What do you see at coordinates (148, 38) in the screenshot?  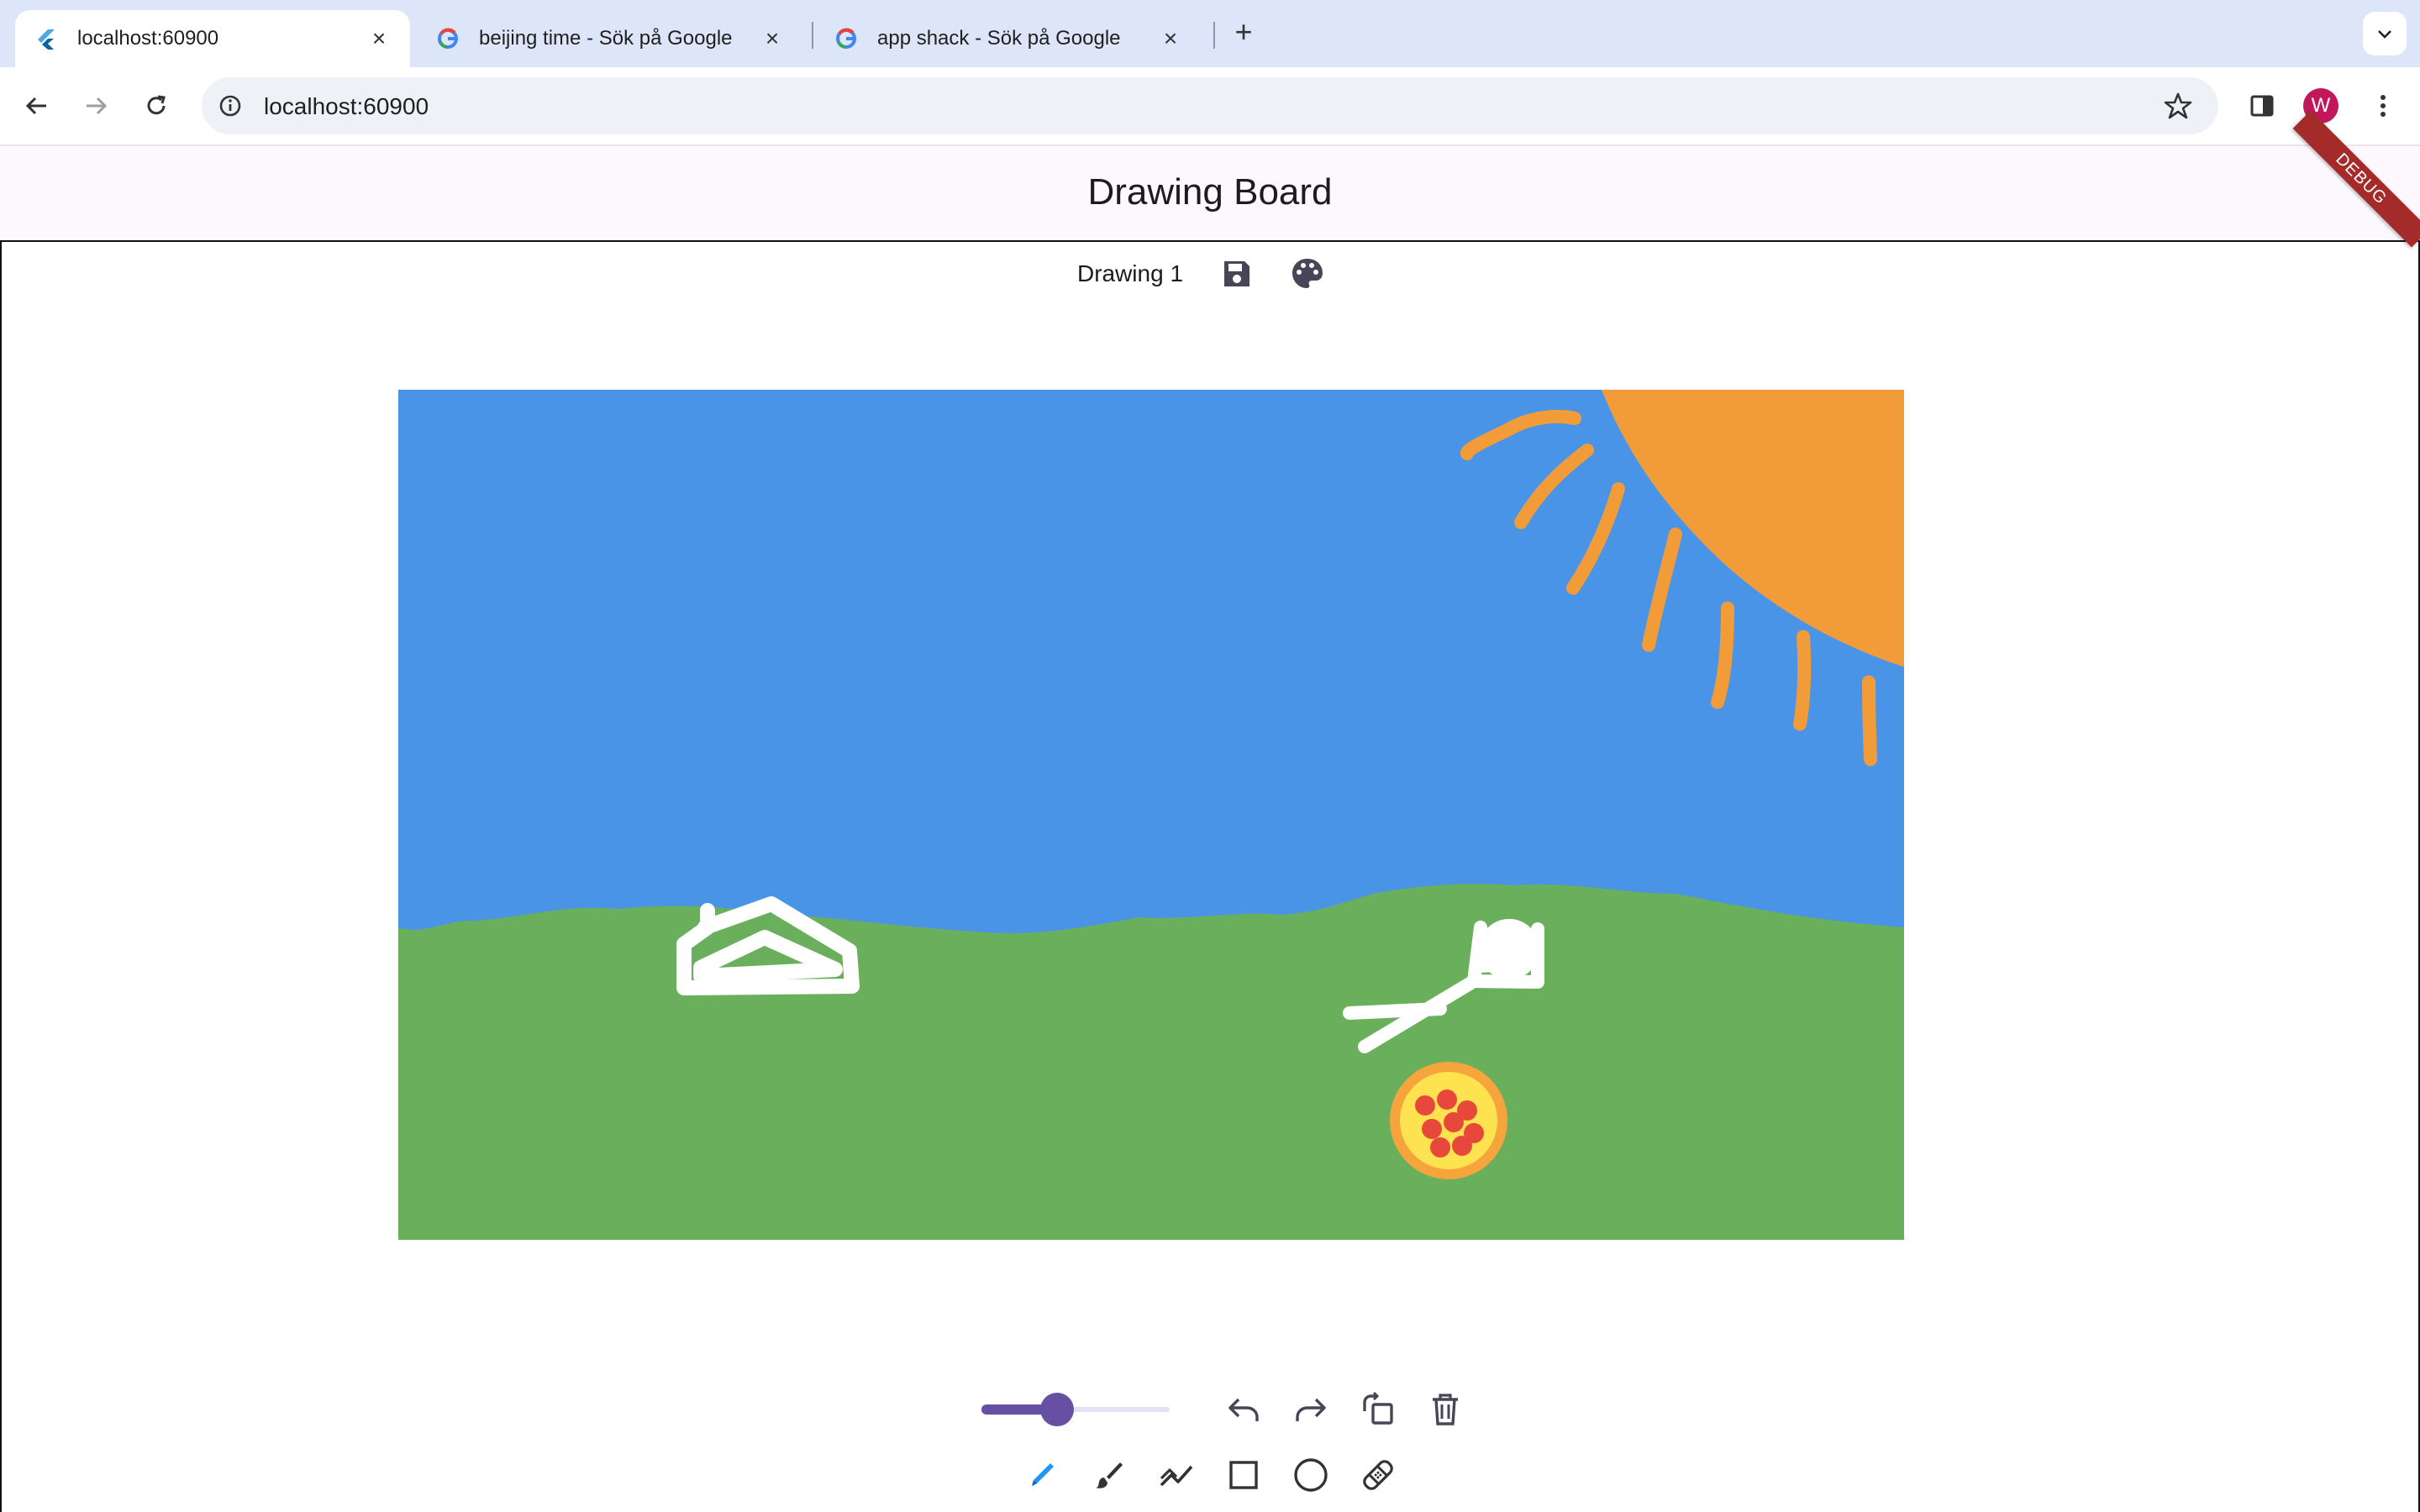 I see `tab-title: localhost:60900` at bounding box center [148, 38].